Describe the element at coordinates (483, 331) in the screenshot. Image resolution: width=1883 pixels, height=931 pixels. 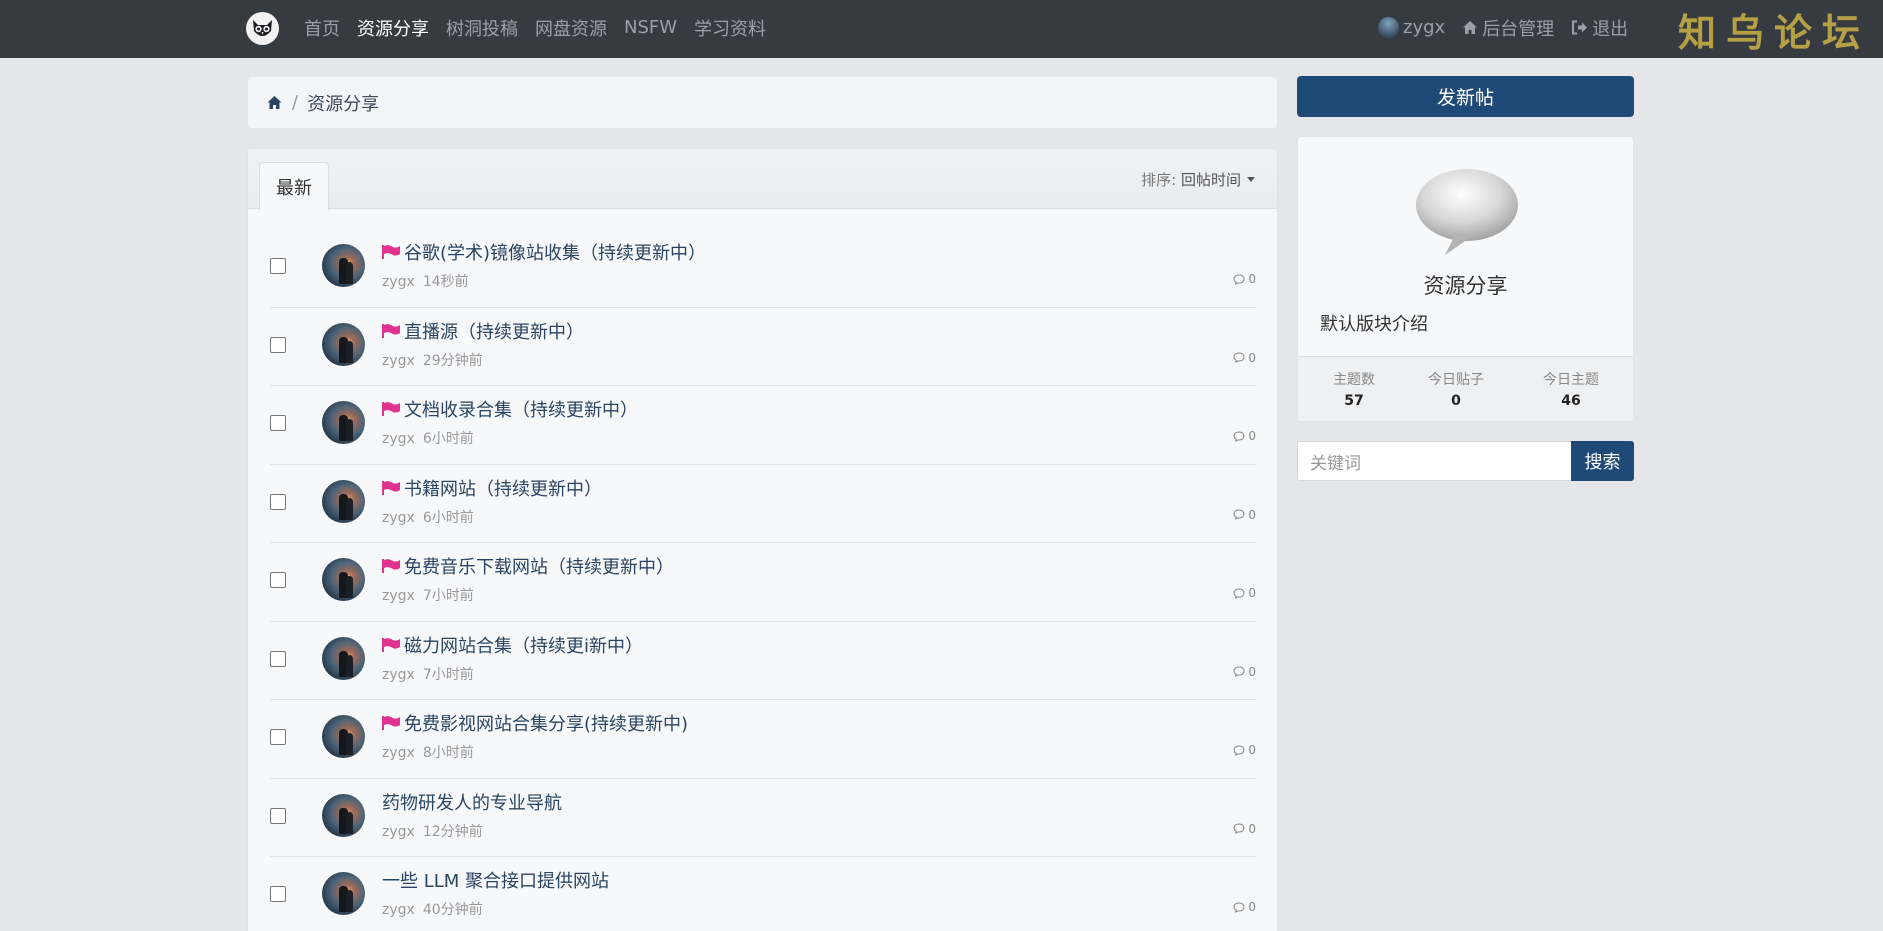
I see `thread-title-link: 直播源（持续更新中）` at that location.